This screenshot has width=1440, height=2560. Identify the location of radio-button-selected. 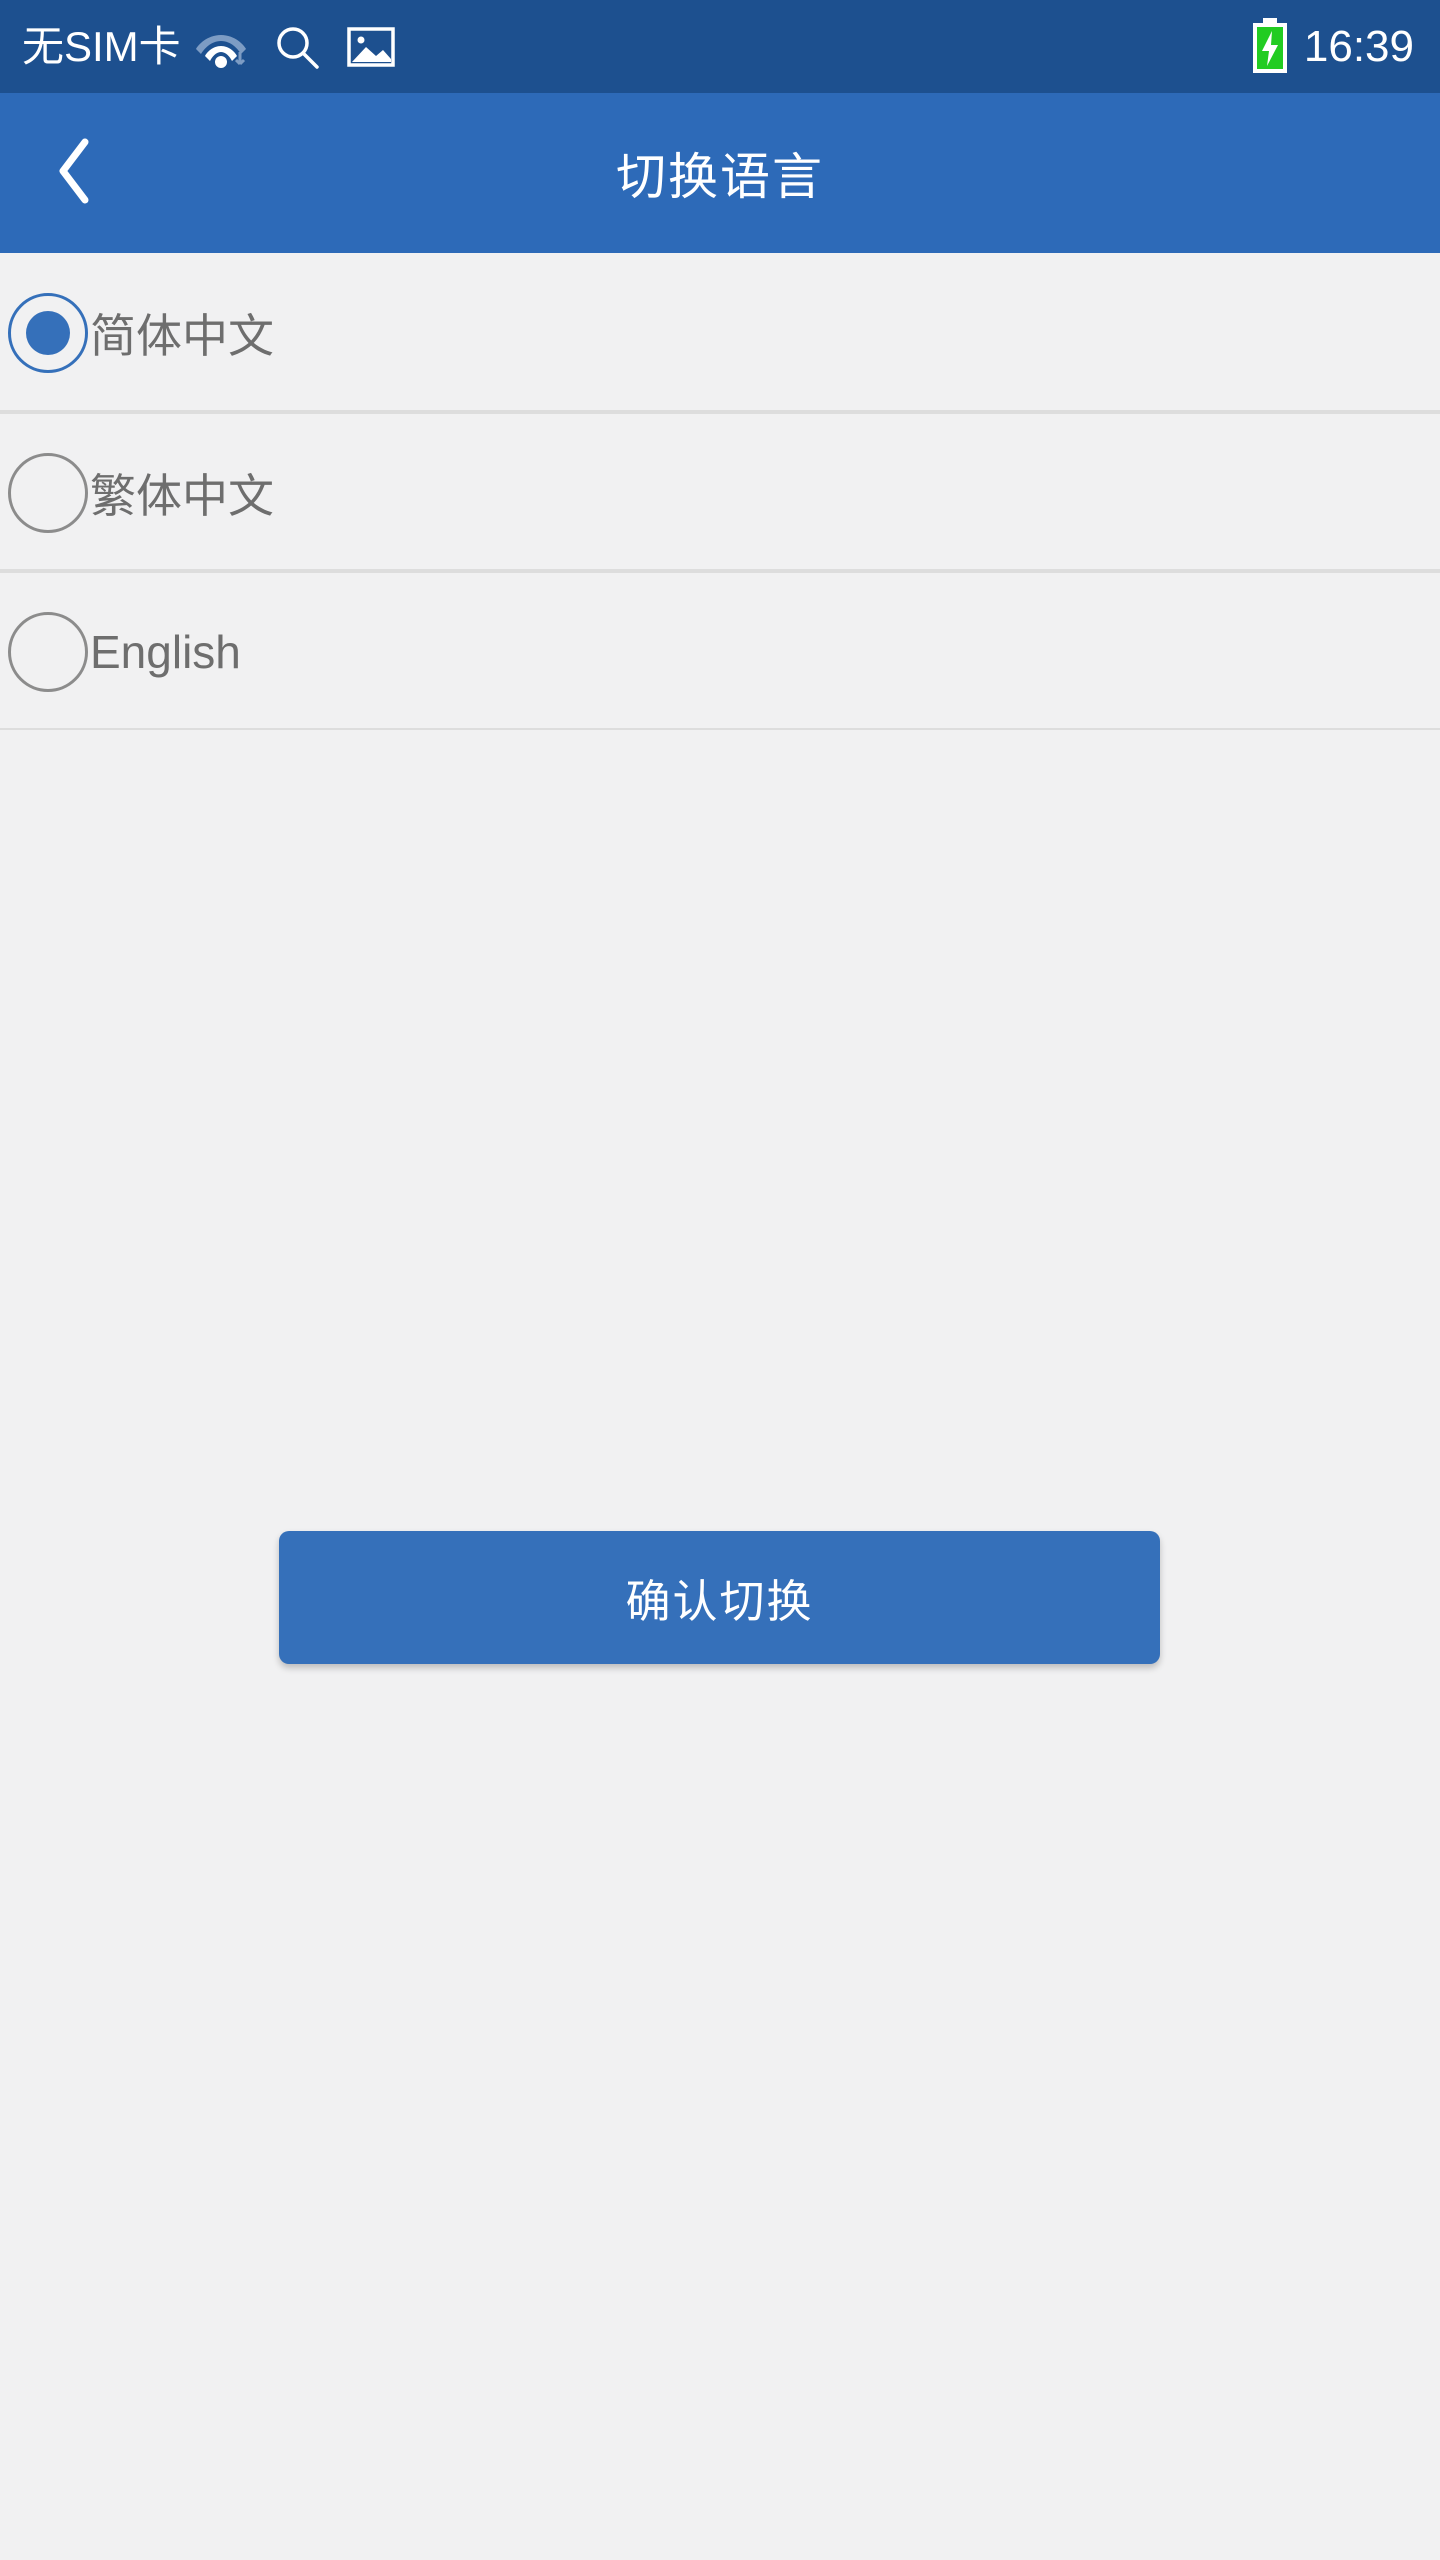
(48, 332).